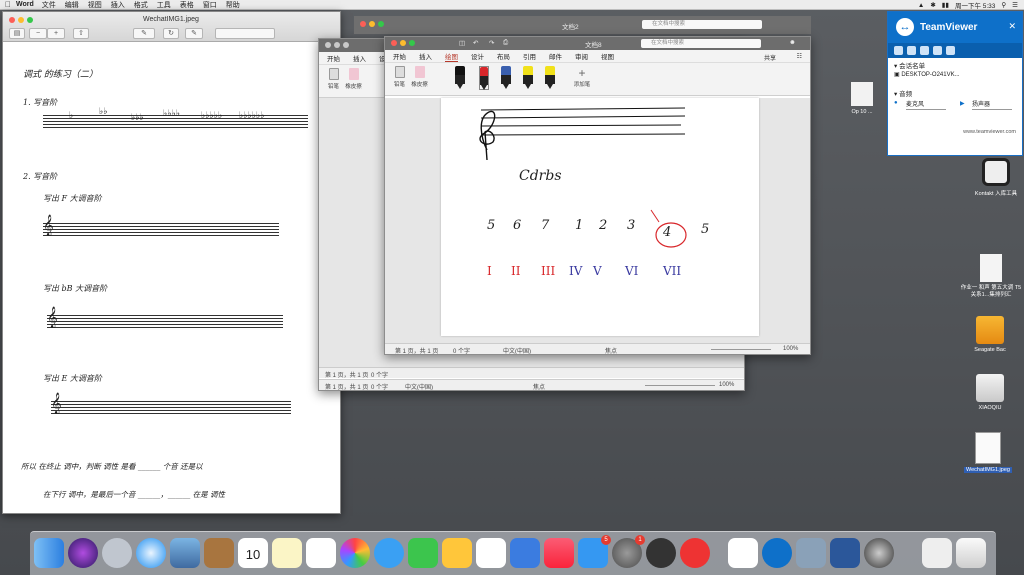  Describe the element at coordinates (932, 5) in the screenshot. I see `bluetooth-icon: ✱` at that location.